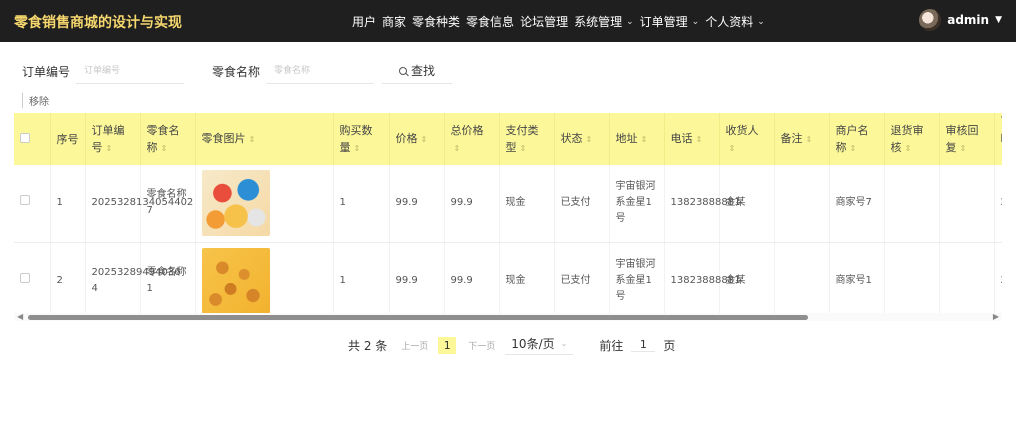  I want to click on cell-text: 2, so click(59, 280).